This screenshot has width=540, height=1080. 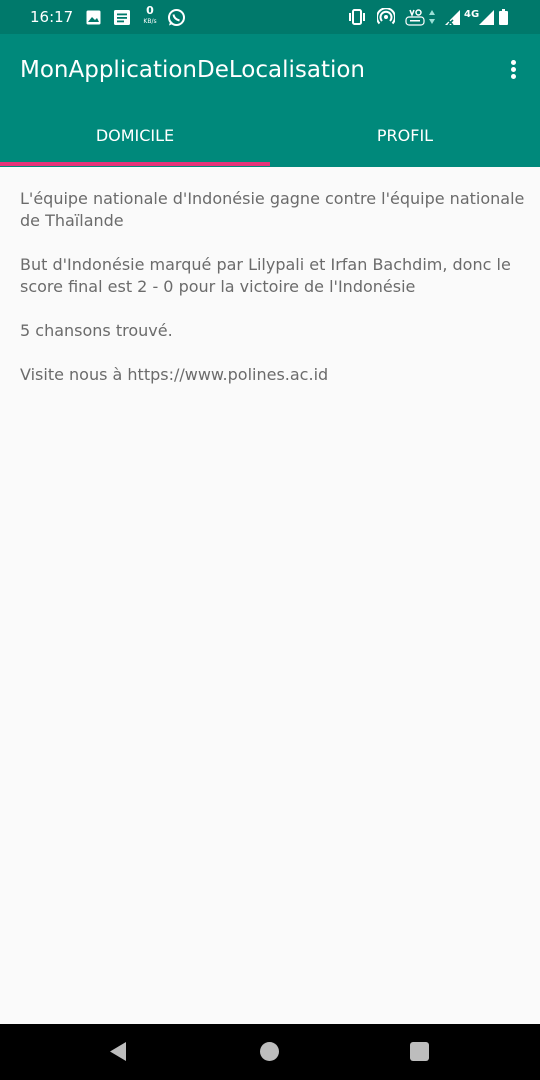 What do you see at coordinates (96, 330) in the screenshot?
I see `songs-found-text: 5 chansons trouvé.` at bounding box center [96, 330].